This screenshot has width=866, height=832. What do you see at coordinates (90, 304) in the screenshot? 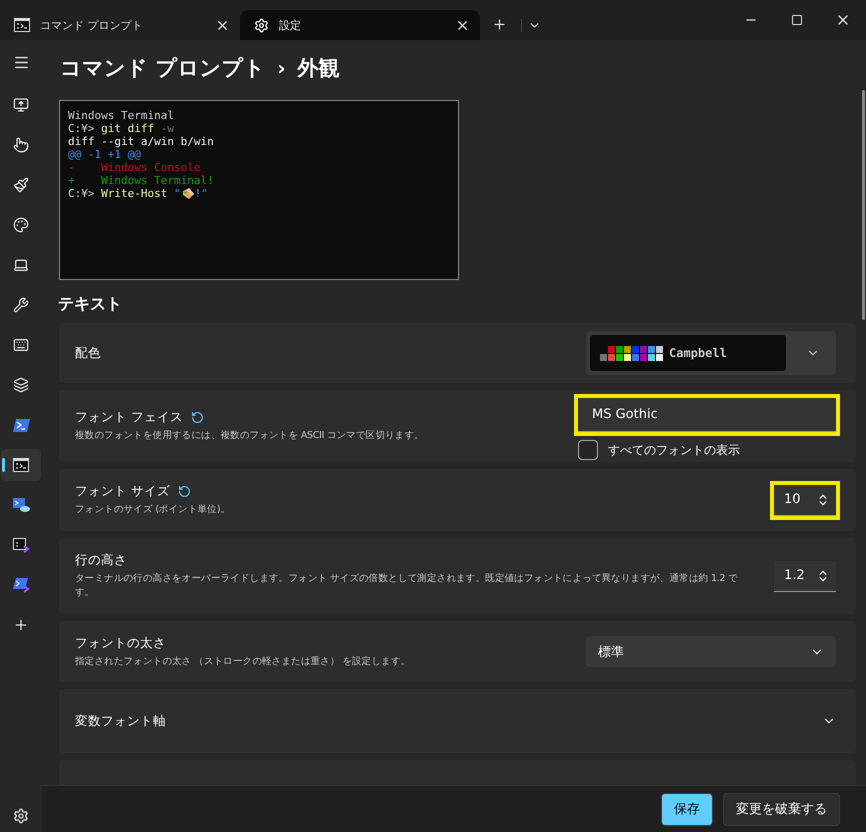
I see `section-heading: テキスト` at bounding box center [90, 304].